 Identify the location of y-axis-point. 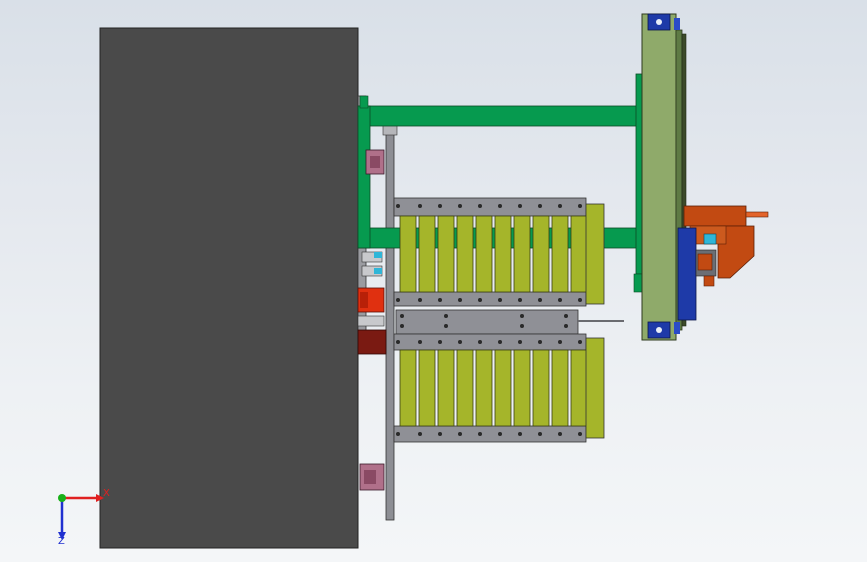
(62, 498).